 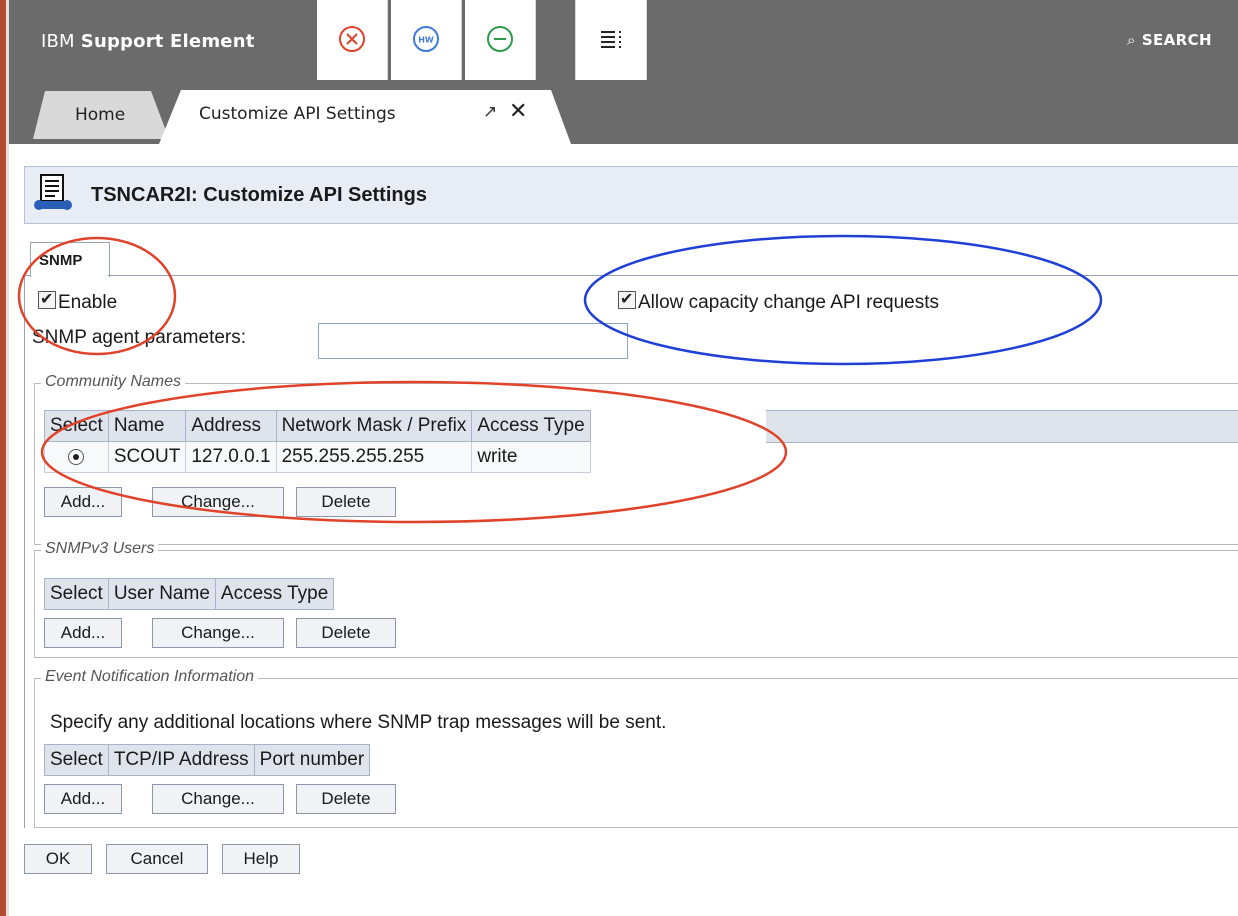 I want to click on col-mask: Network Mask / Prefix, so click(x=374, y=426).